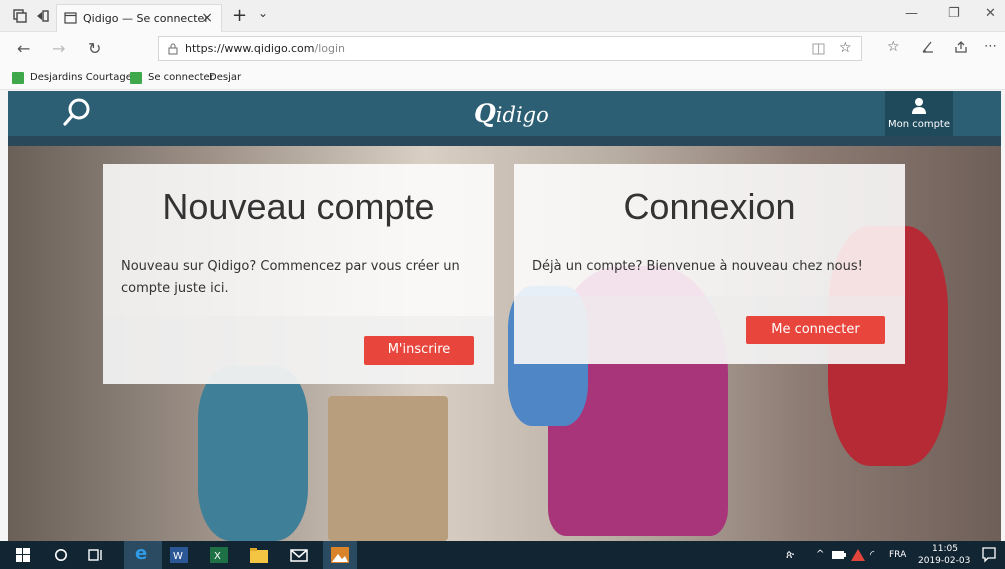 Image resolution: width=1005 pixels, height=569 pixels. Describe the element at coordinates (919, 124) in the screenshot. I see `account-label: Mon compte` at that location.